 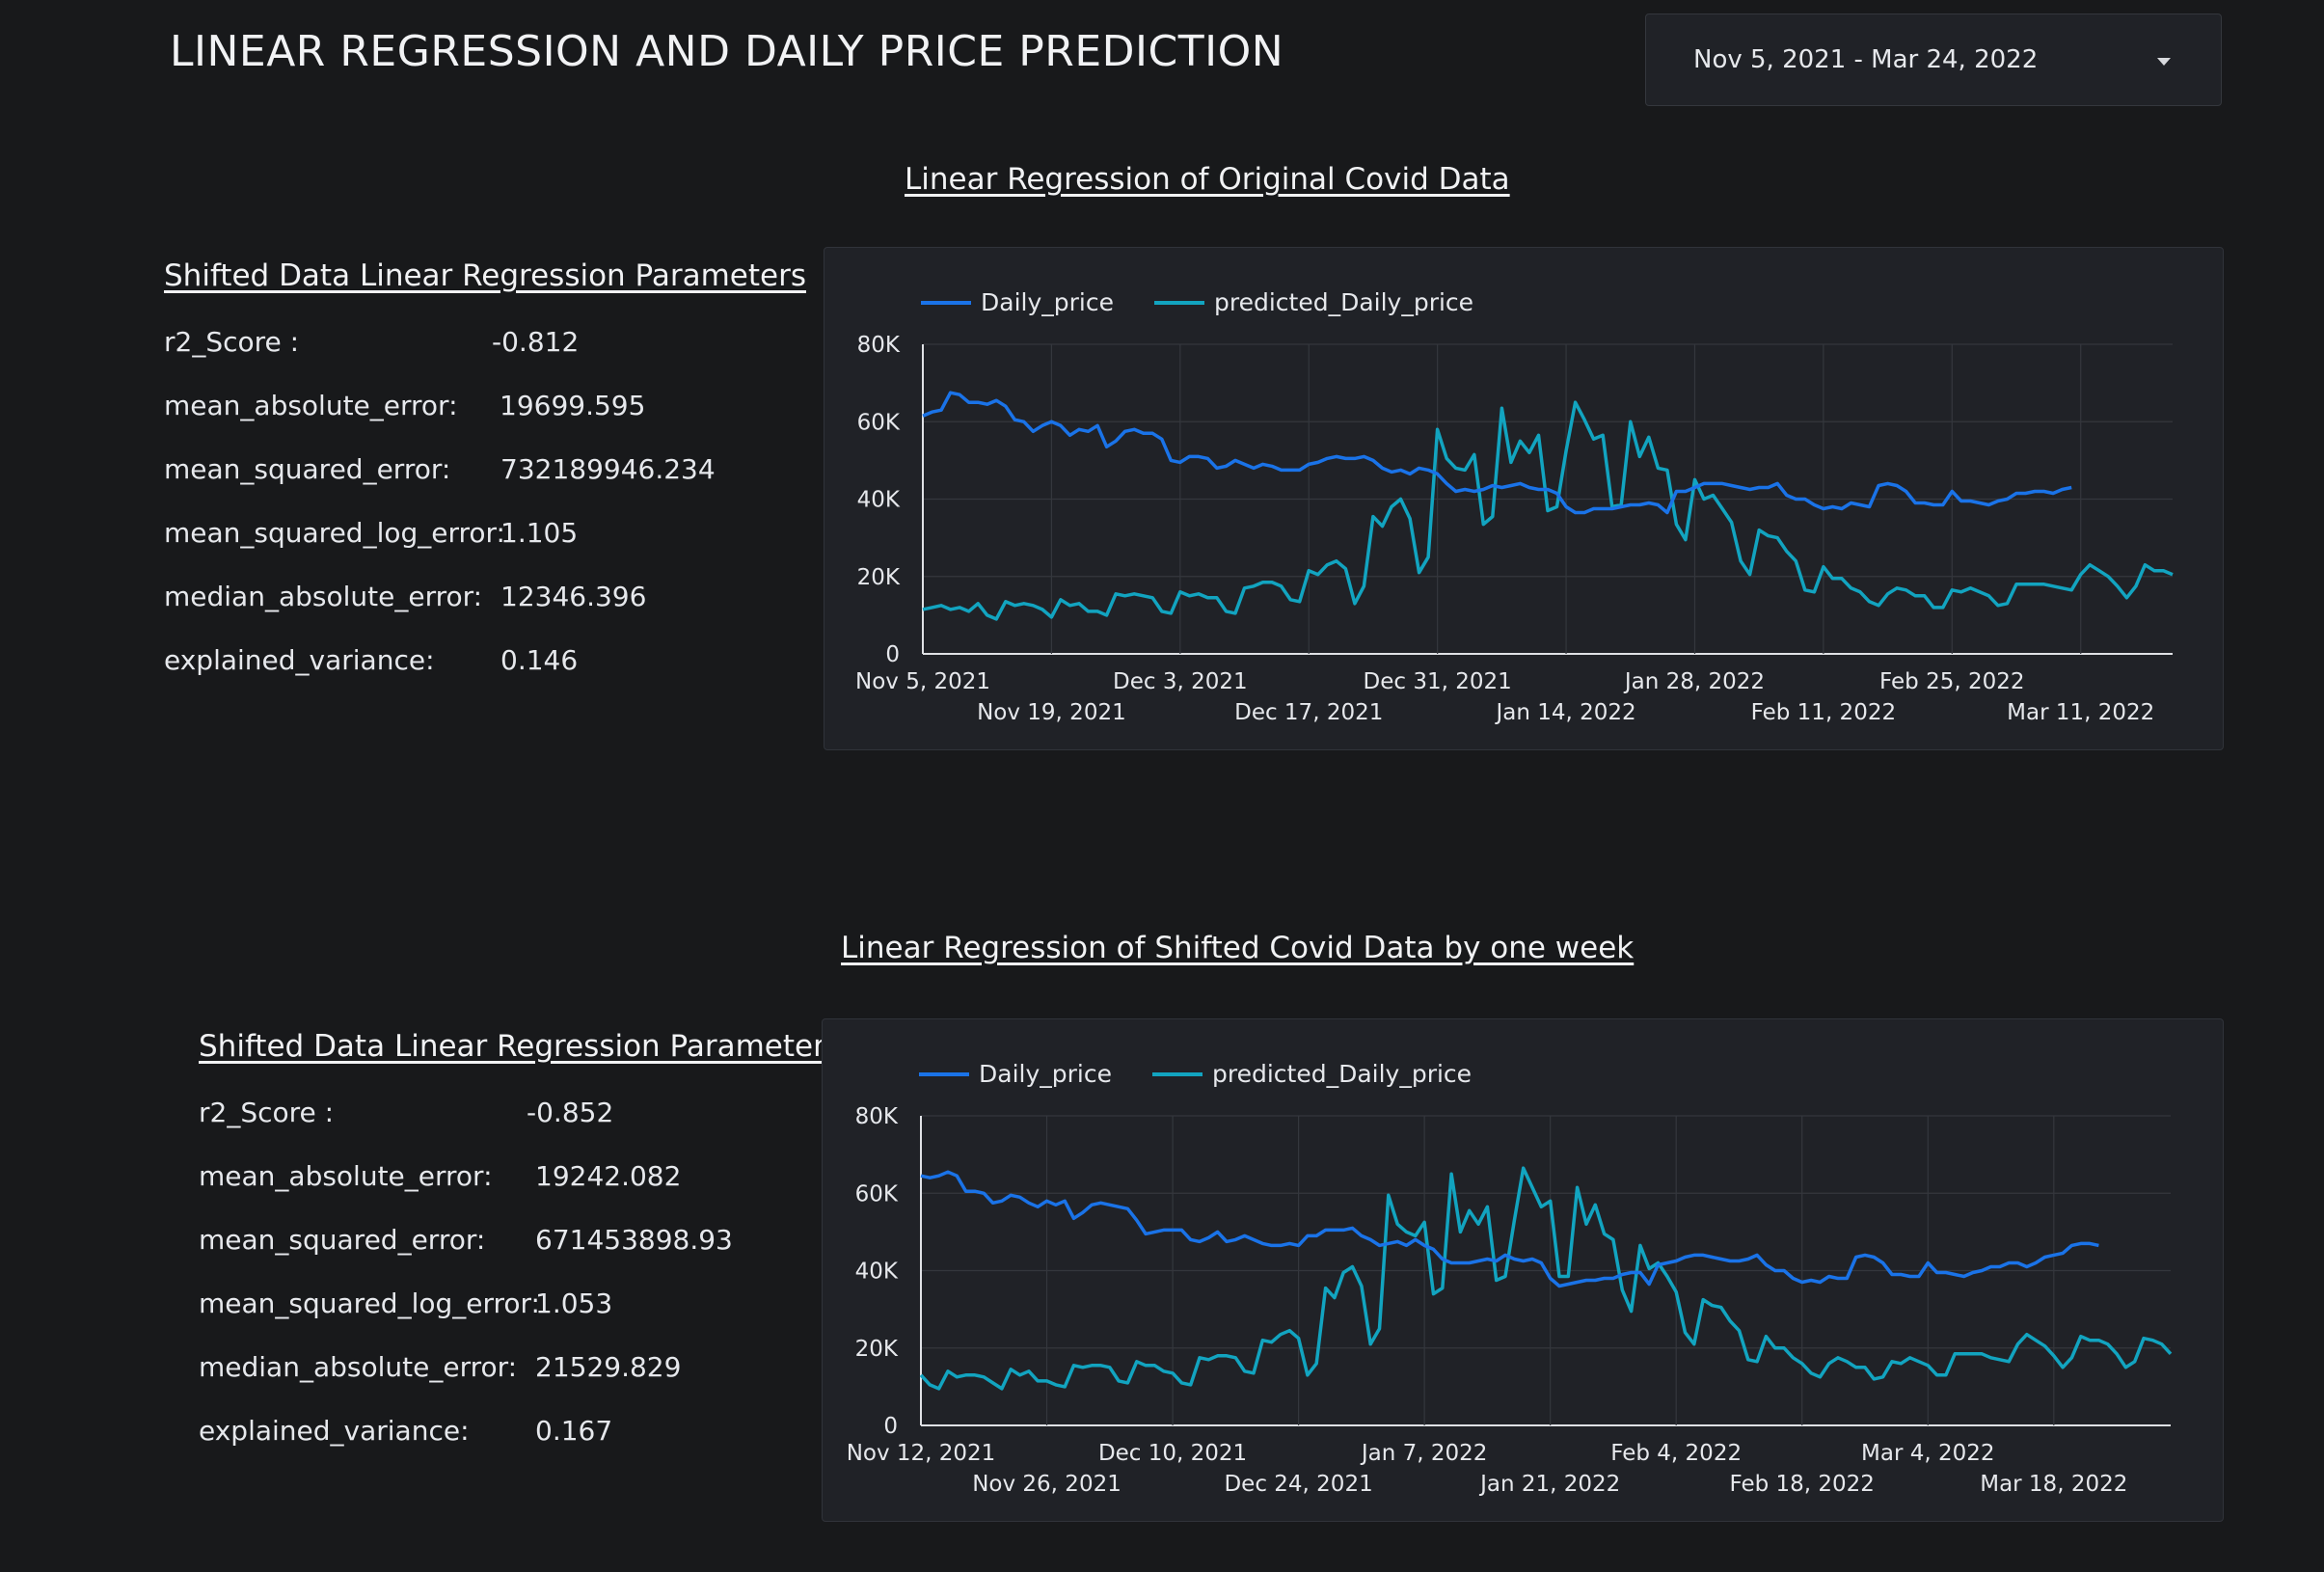 I want to click on param-row: explained_variance: 0.146, so click(x=485, y=676).